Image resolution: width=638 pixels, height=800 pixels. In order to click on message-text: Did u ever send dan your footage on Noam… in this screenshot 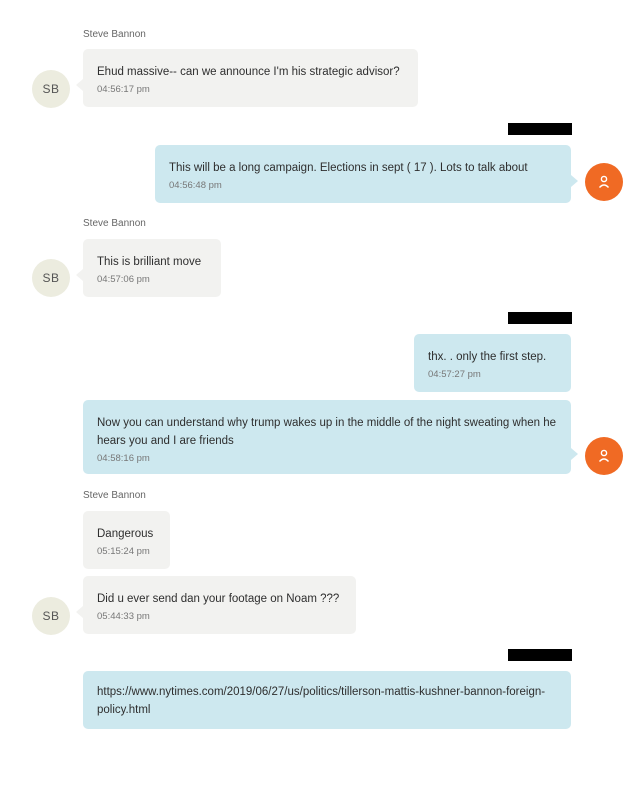, I will do `click(218, 599)`.